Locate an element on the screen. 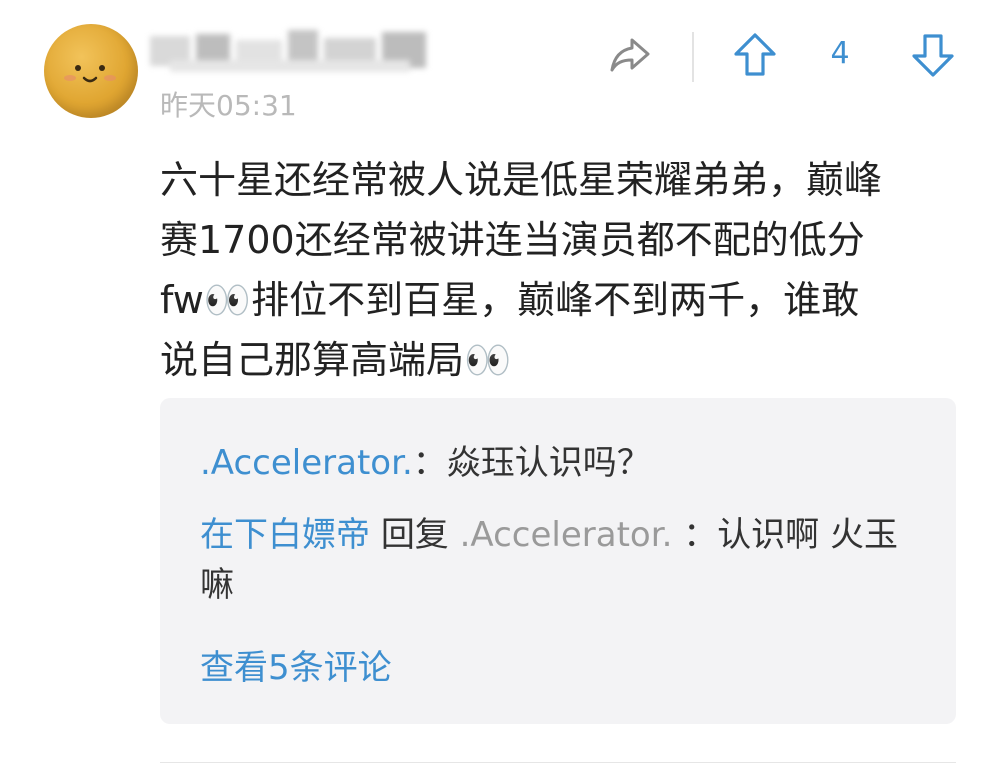 Image resolution: width=1000 pixels, height=778 pixels. downvote-button is located at coordinates (933, 55).